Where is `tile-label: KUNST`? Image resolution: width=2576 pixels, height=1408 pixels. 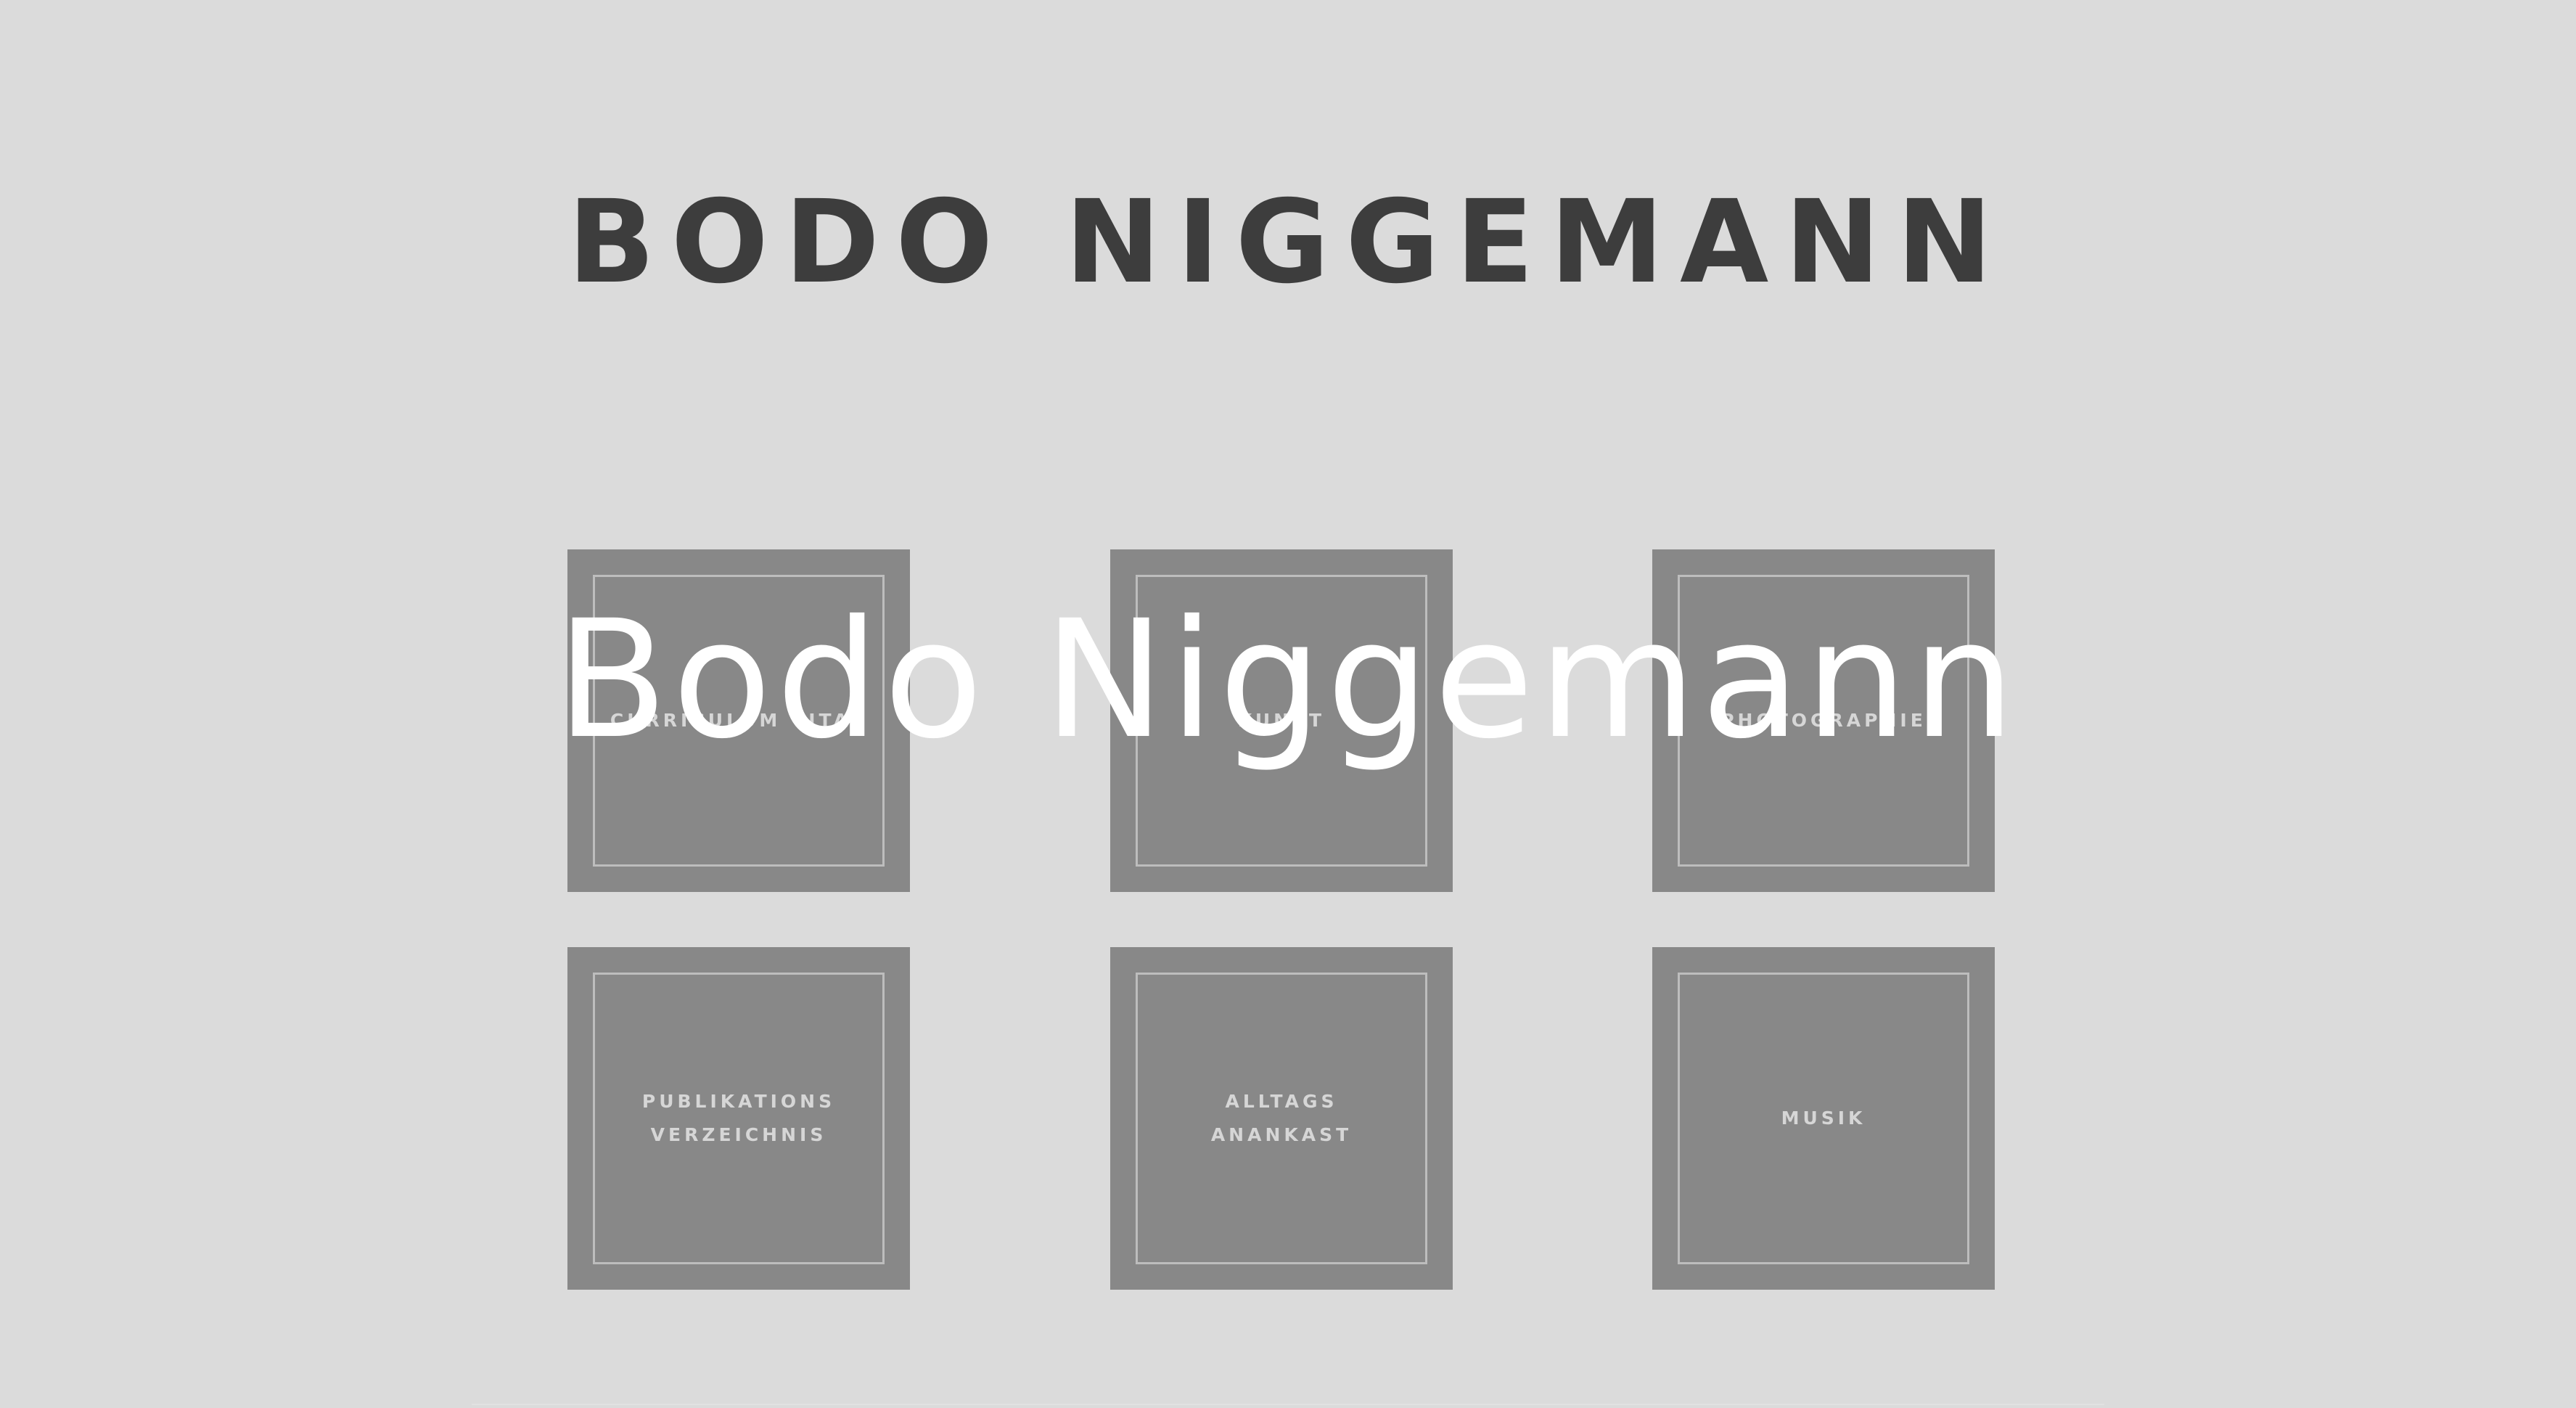
tile-label: KUNST is located at coordinates (1281, 721).